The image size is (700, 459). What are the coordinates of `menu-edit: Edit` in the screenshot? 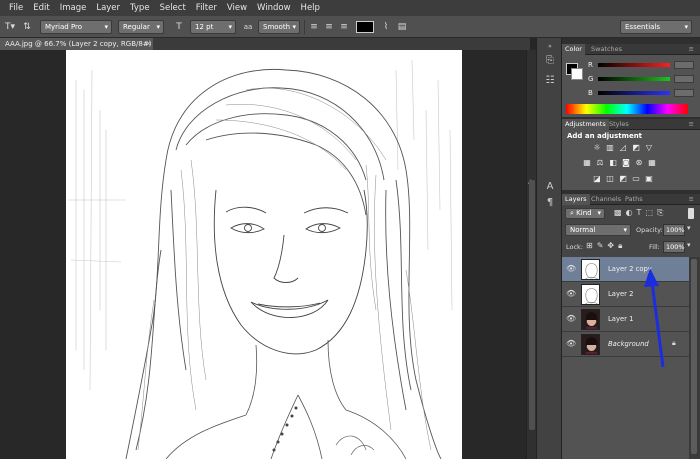 It's located at (41, 8).